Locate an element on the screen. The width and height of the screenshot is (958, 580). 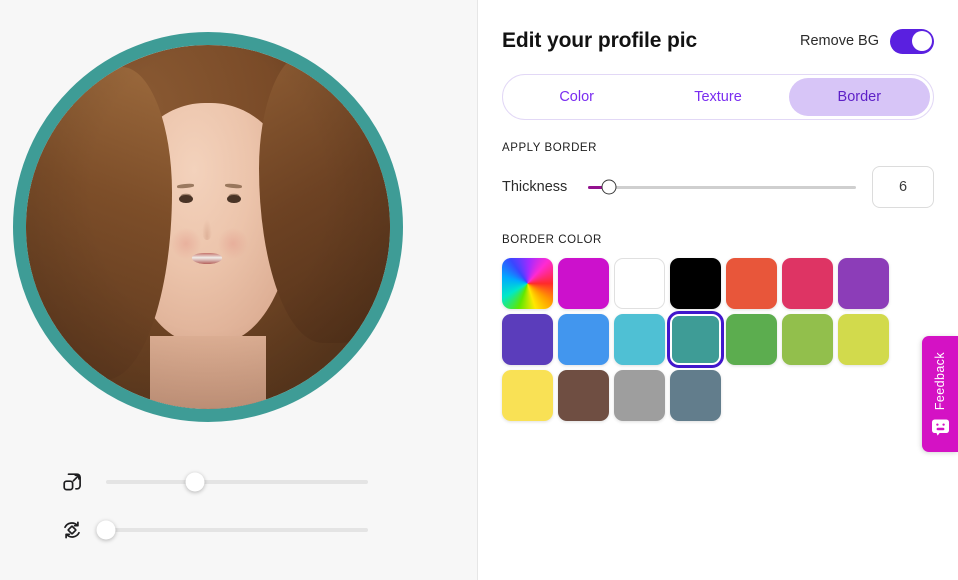
smiley-chat-icon is located at coordinates (940, 427).